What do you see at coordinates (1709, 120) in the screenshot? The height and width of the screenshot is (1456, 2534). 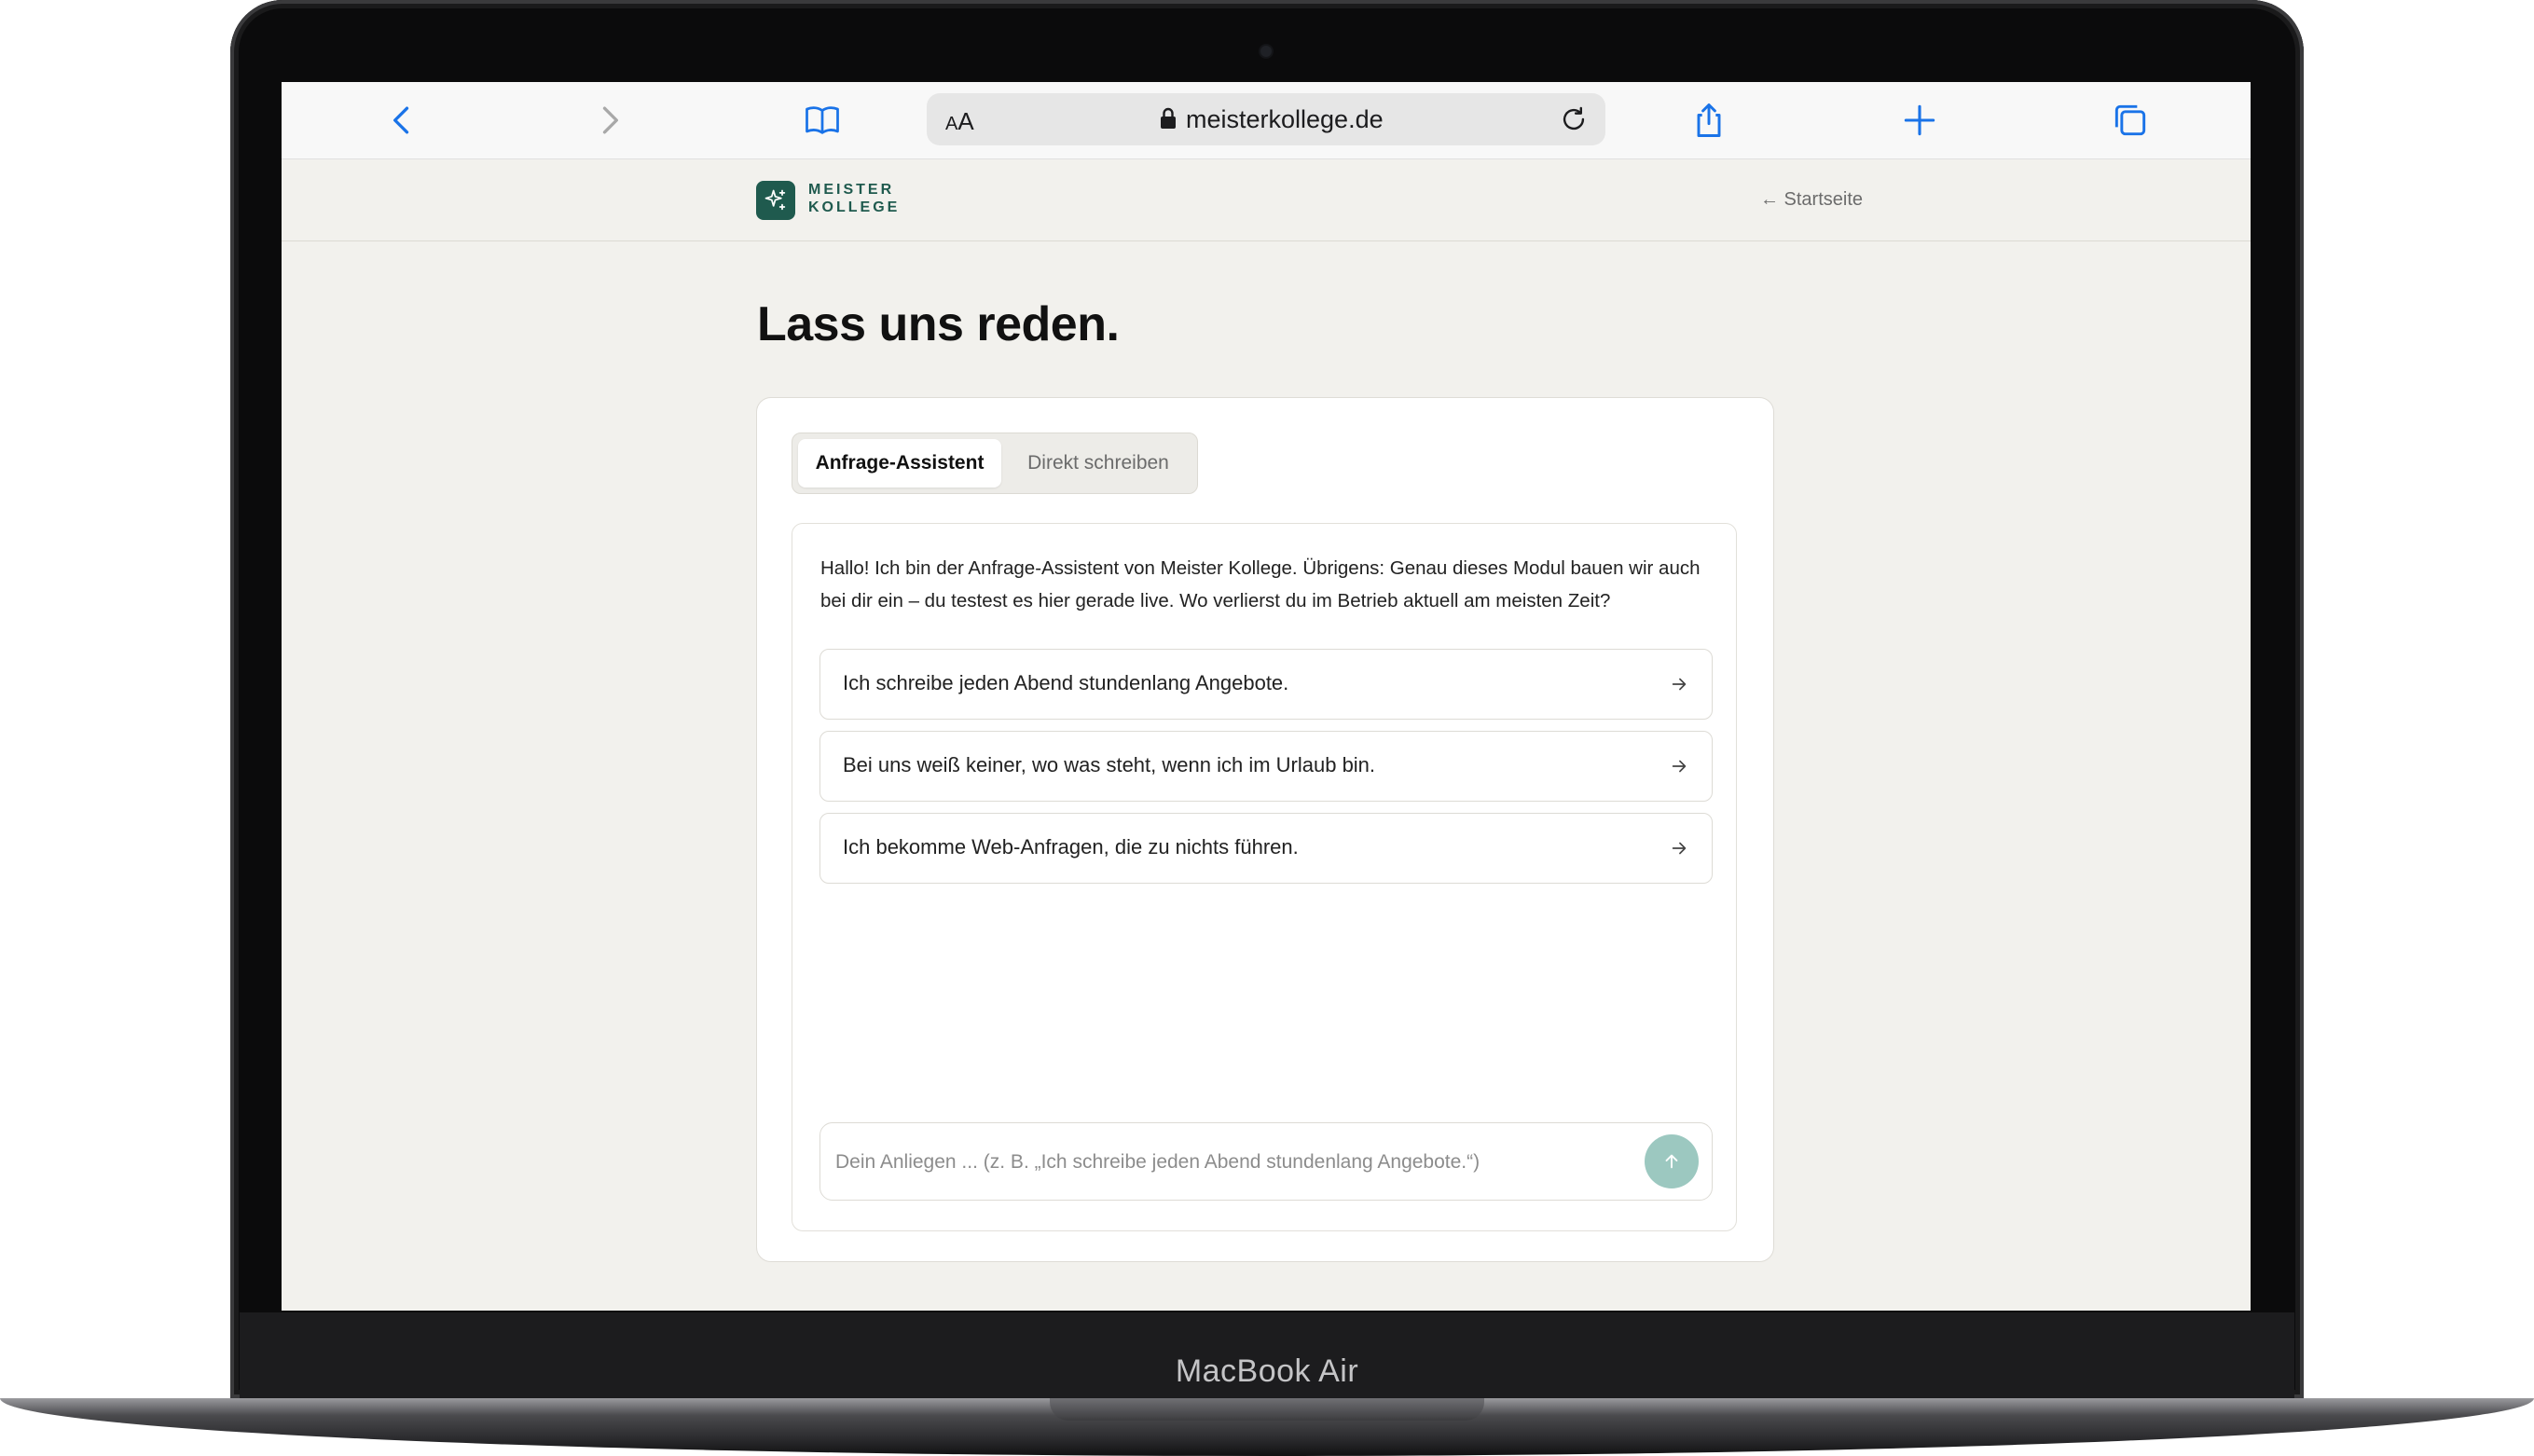 I see `share-icon` at bounding box center [1709, 120].